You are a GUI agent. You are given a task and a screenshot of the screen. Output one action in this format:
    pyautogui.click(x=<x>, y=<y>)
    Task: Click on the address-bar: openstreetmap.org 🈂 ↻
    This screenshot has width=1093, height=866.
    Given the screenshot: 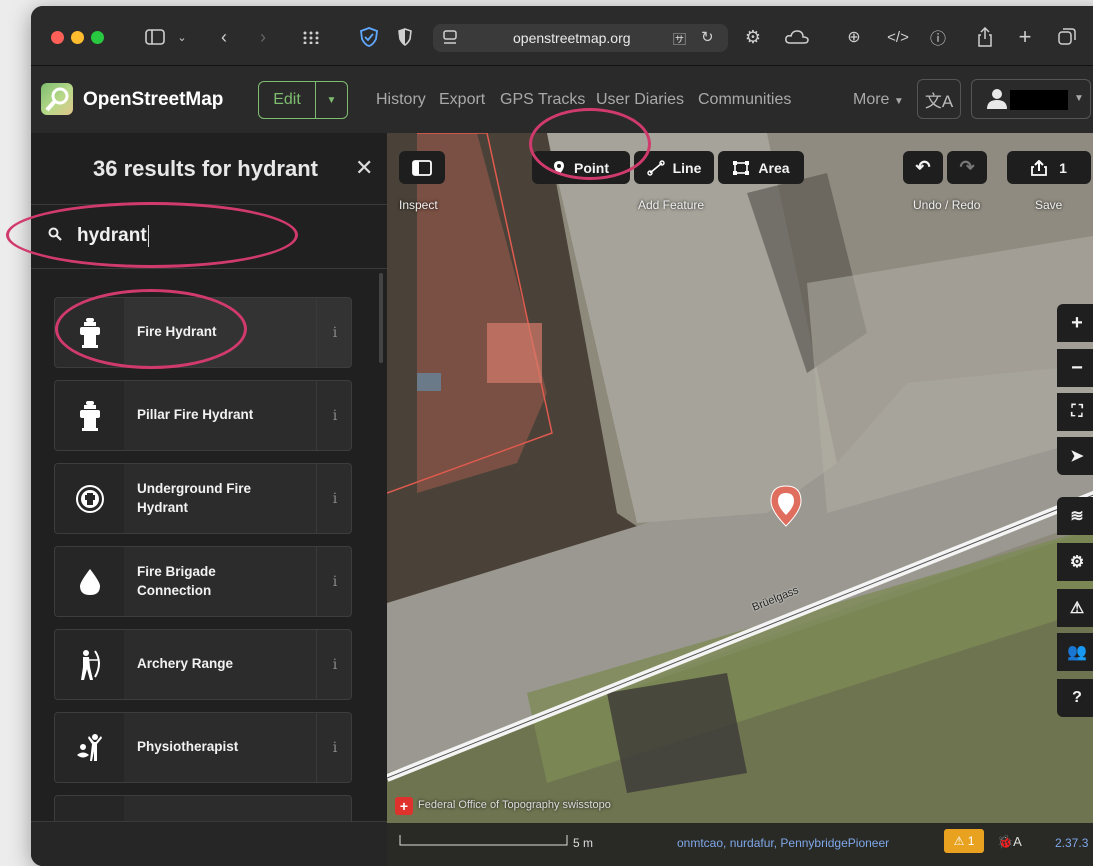 What is the action you would take?
    pyautogui.click(x=580, y=38)
    